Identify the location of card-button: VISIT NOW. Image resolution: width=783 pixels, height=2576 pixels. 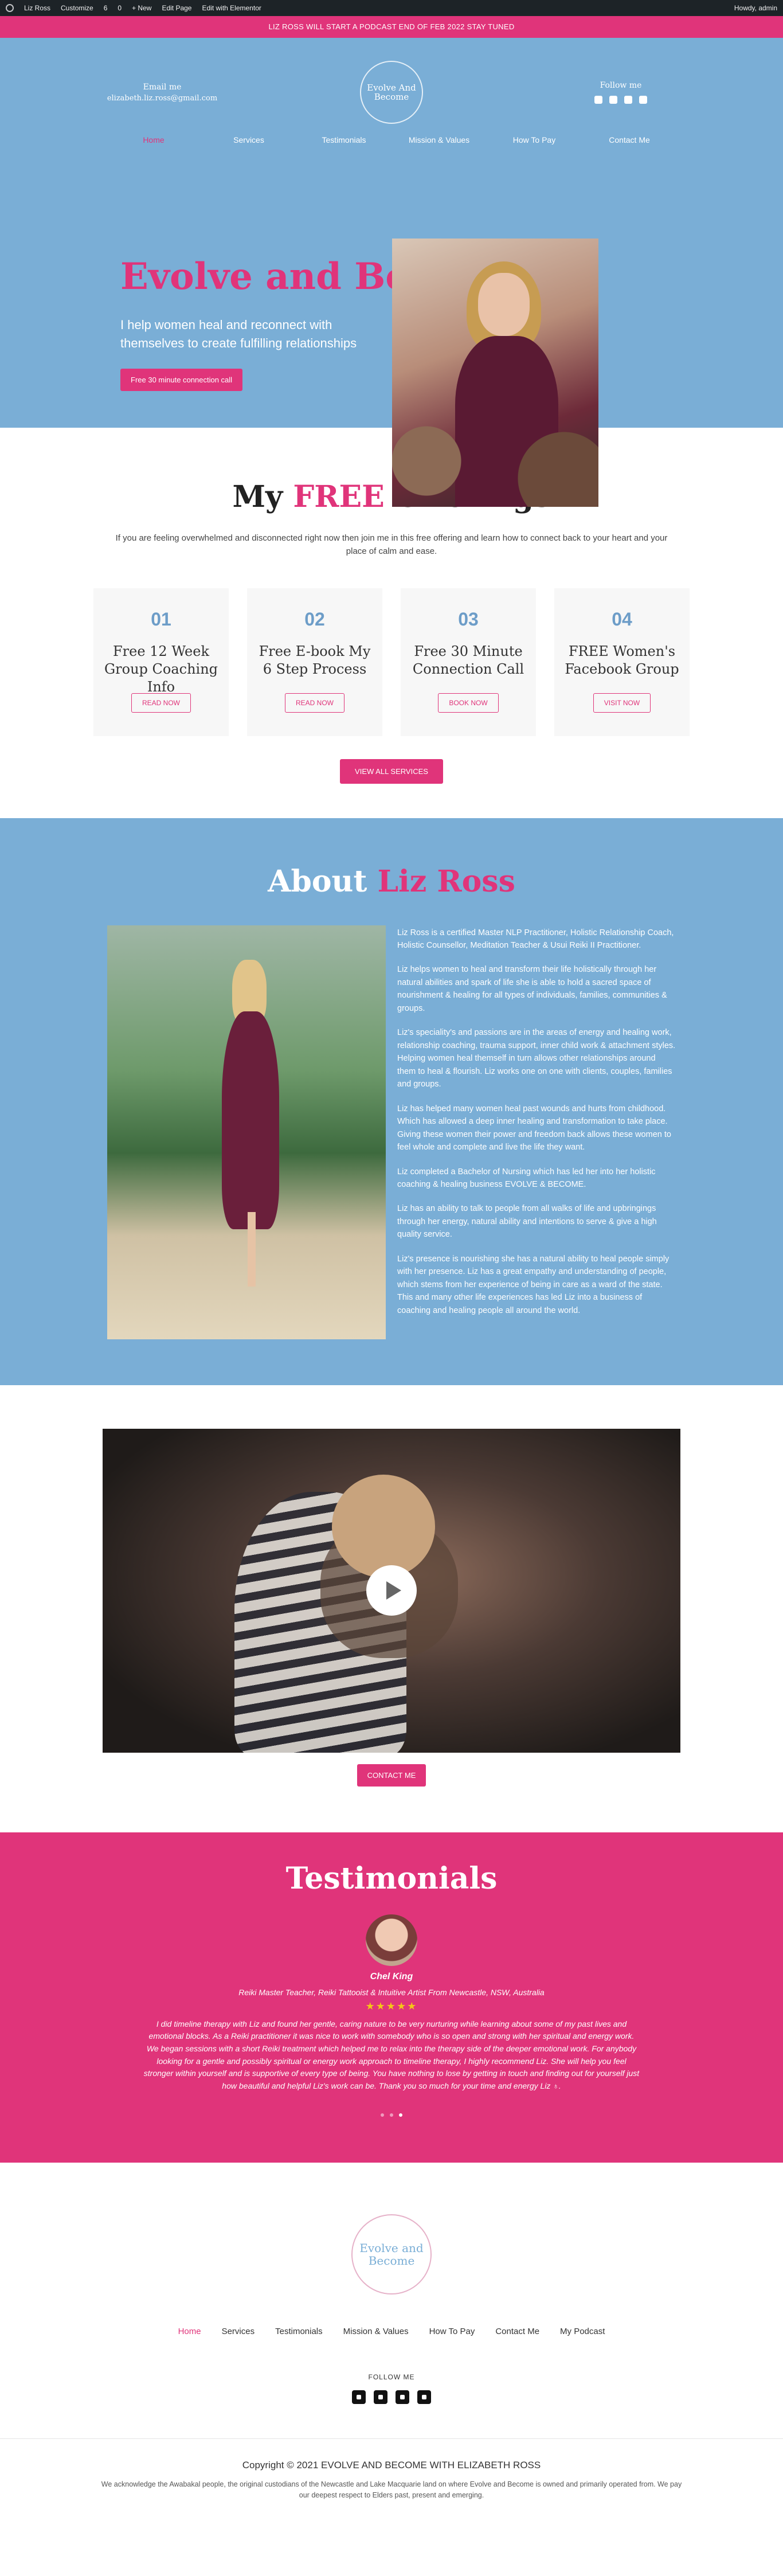
(622, 703).